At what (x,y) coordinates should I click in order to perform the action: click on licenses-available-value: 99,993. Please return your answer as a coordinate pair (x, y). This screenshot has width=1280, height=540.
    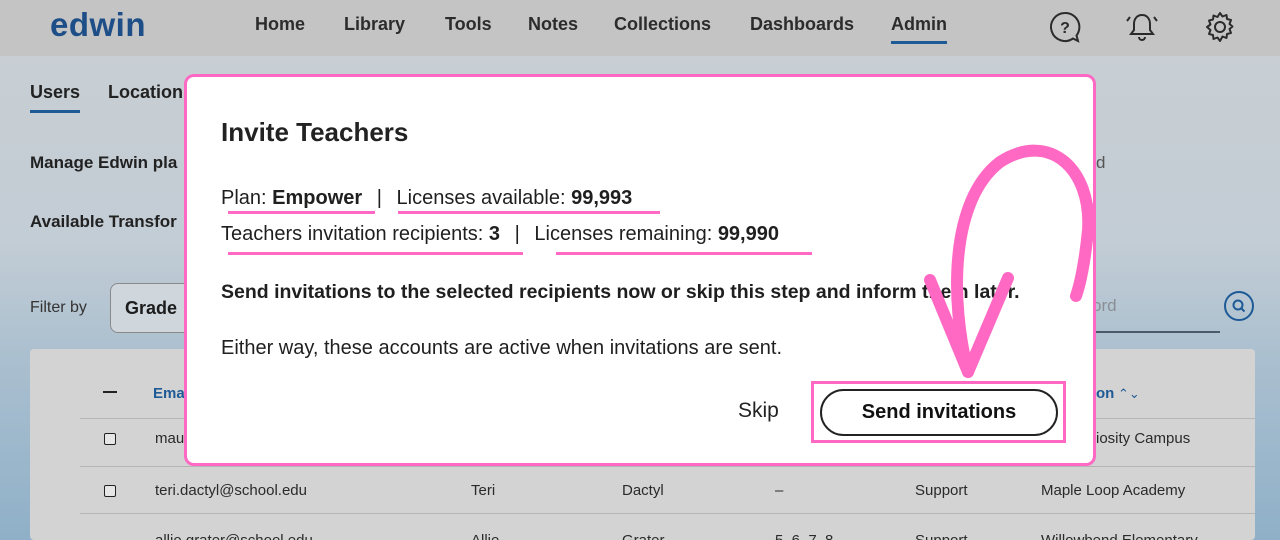
    Looking at the image, I should click on (602, 198).